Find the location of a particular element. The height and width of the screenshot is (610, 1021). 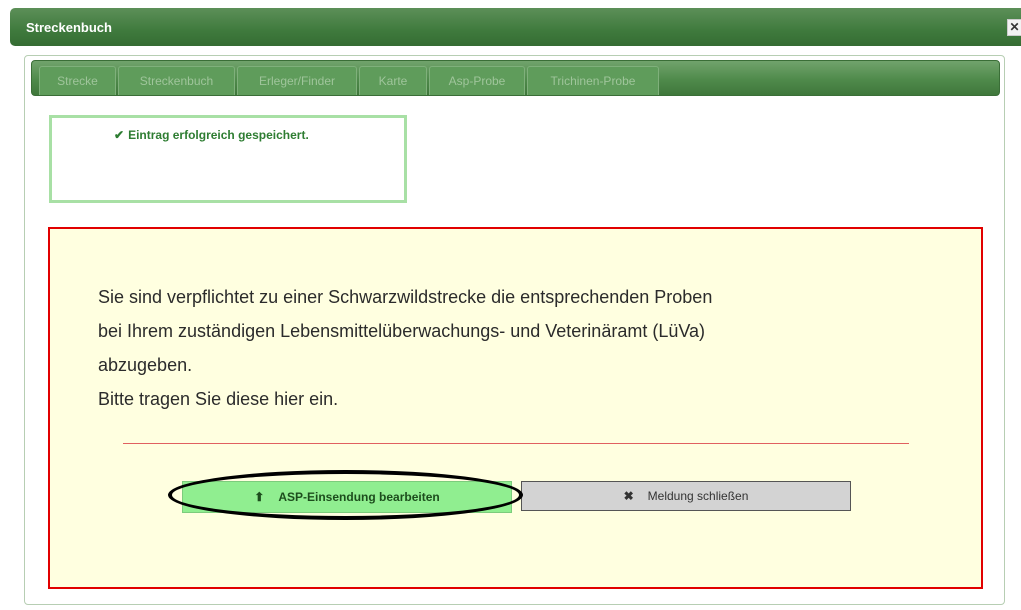

success-message: ✔ Eintrag erfolgreich gespeichert. is located at coordinates (211, 135).